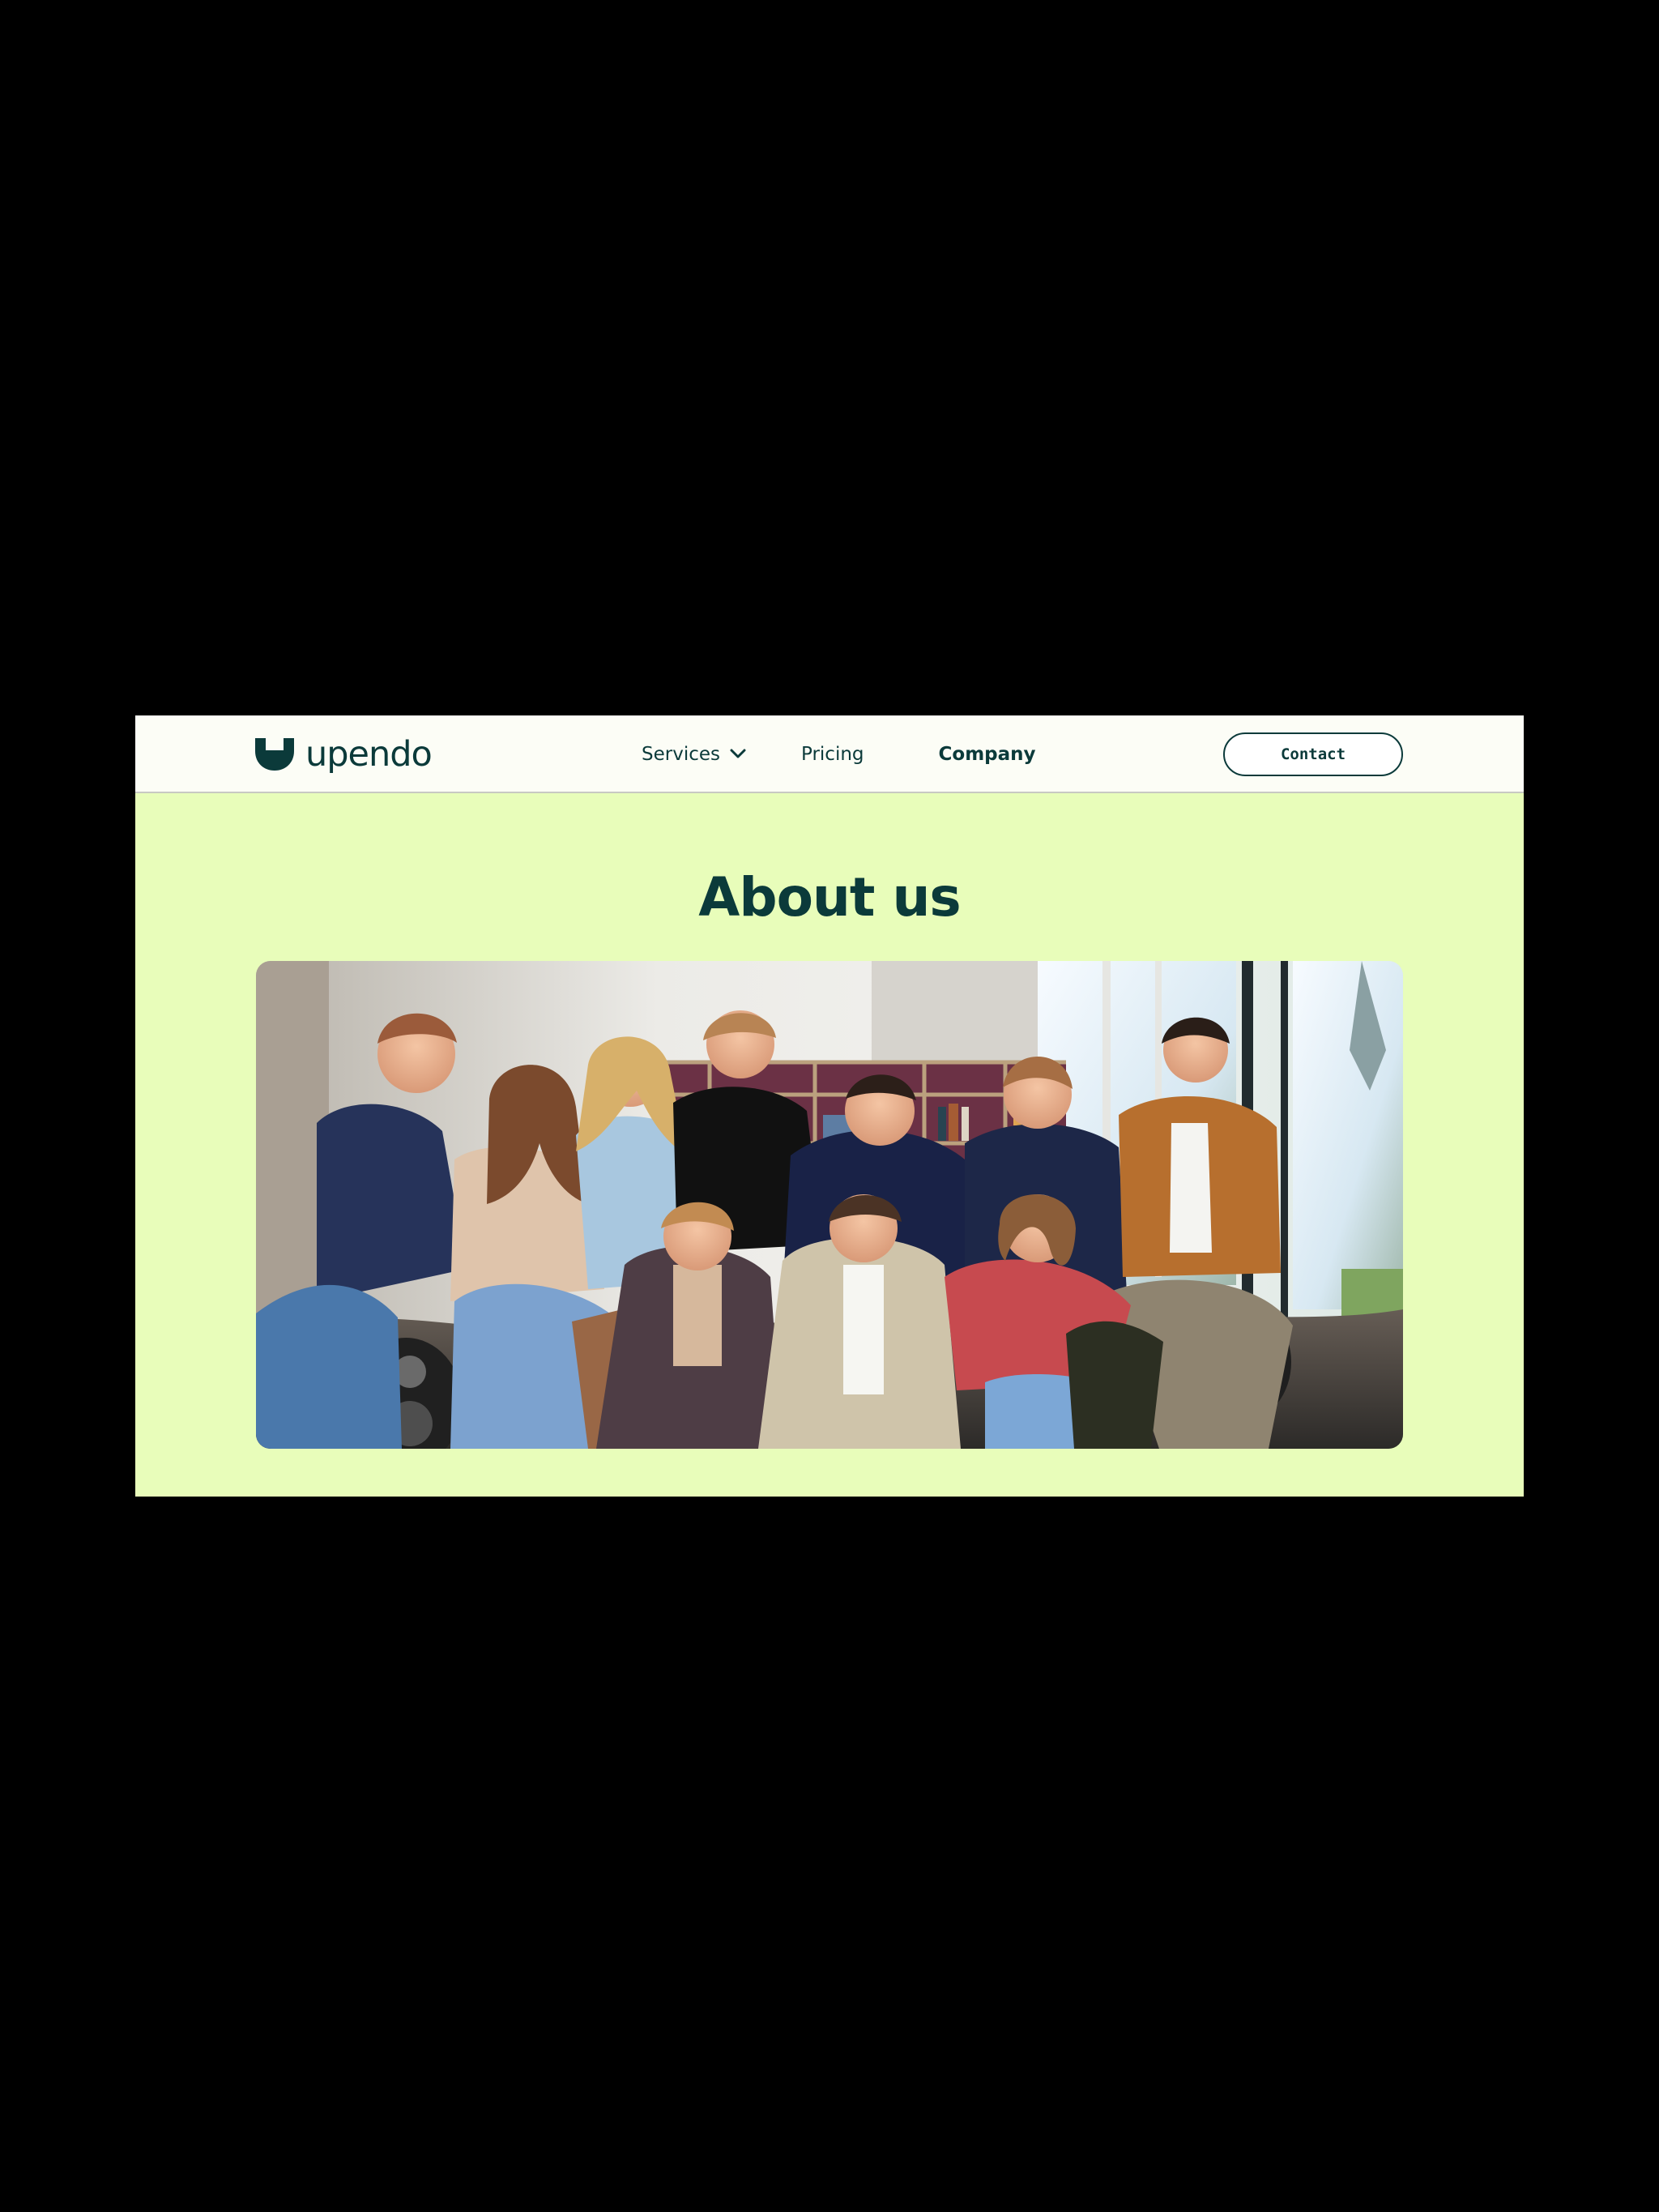  I want to click on brand-logo-link: upendo, so click(344, 754).